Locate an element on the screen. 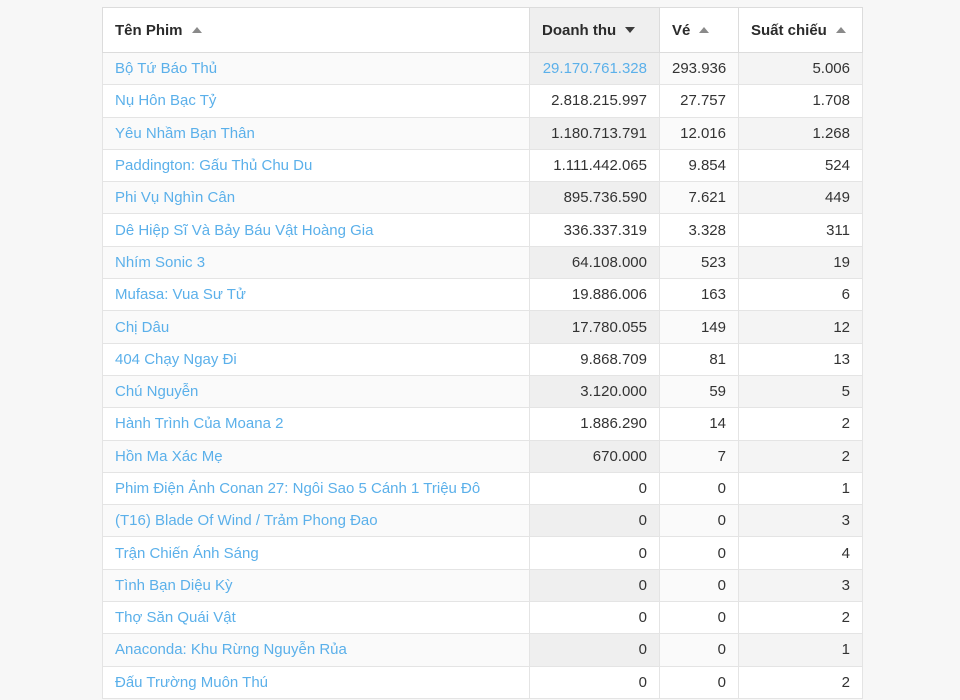 The image size is (960, 700). cell-revenue: 64.108.000 is located at coordinates (594, 263).